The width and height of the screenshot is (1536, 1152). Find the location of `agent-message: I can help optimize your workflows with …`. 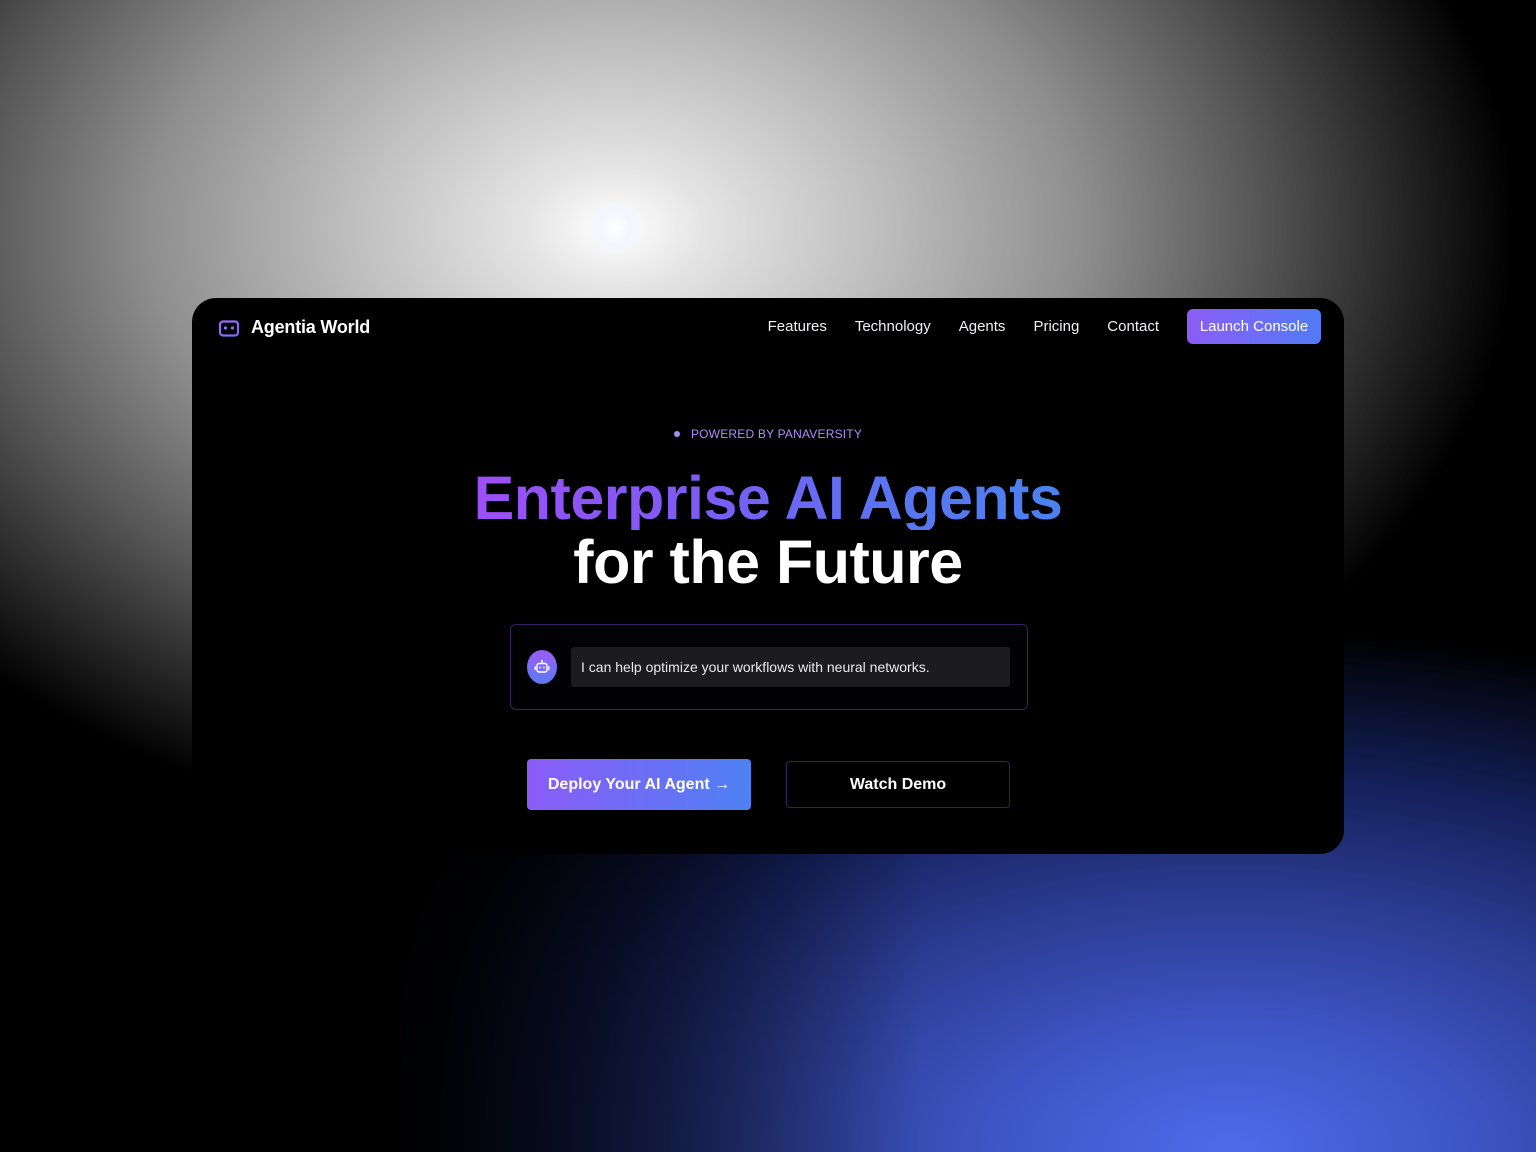

agent-message: I can help optimize your workflows with … is located at coordinates (790, 667).